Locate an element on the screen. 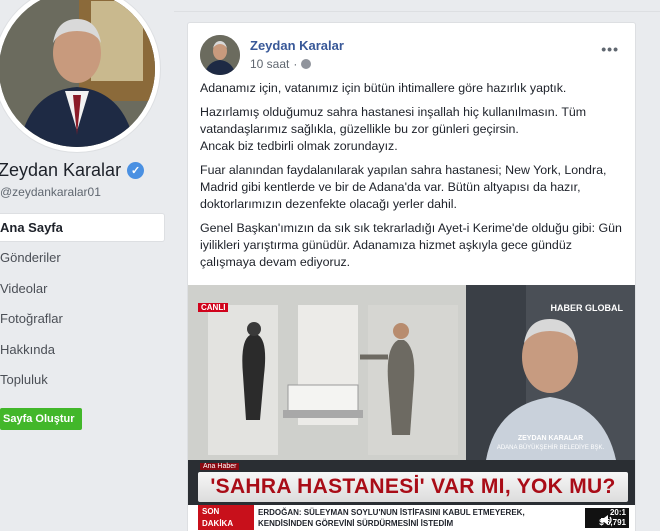 This screenshot has width=660, height=531. post-meta: 10 saat · is located at coordinates (281, 64).